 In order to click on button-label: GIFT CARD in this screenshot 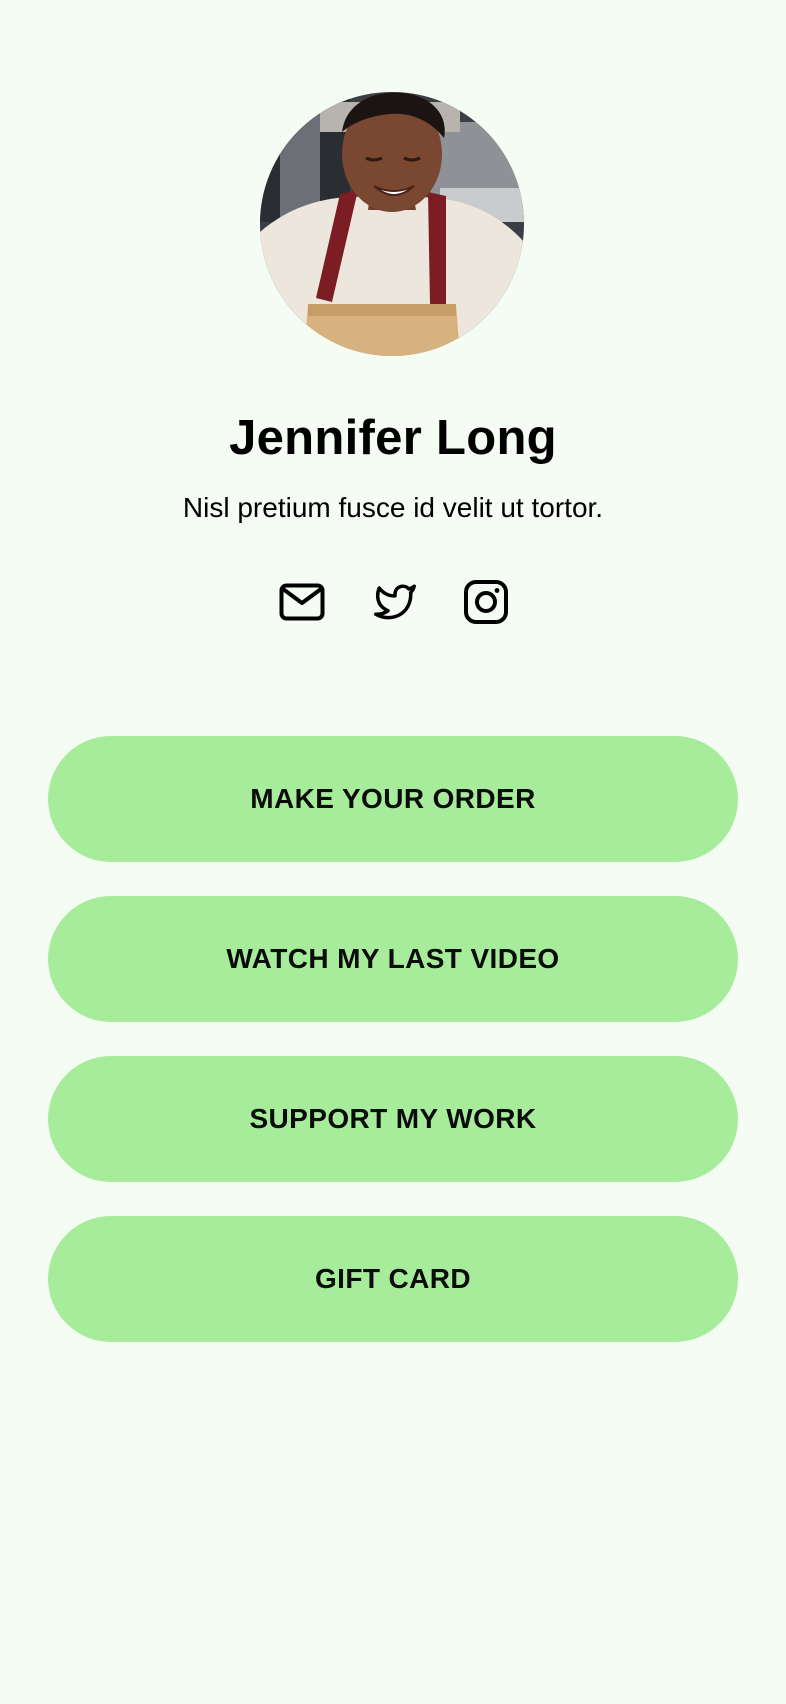, I will do `click(393, 1278)`.